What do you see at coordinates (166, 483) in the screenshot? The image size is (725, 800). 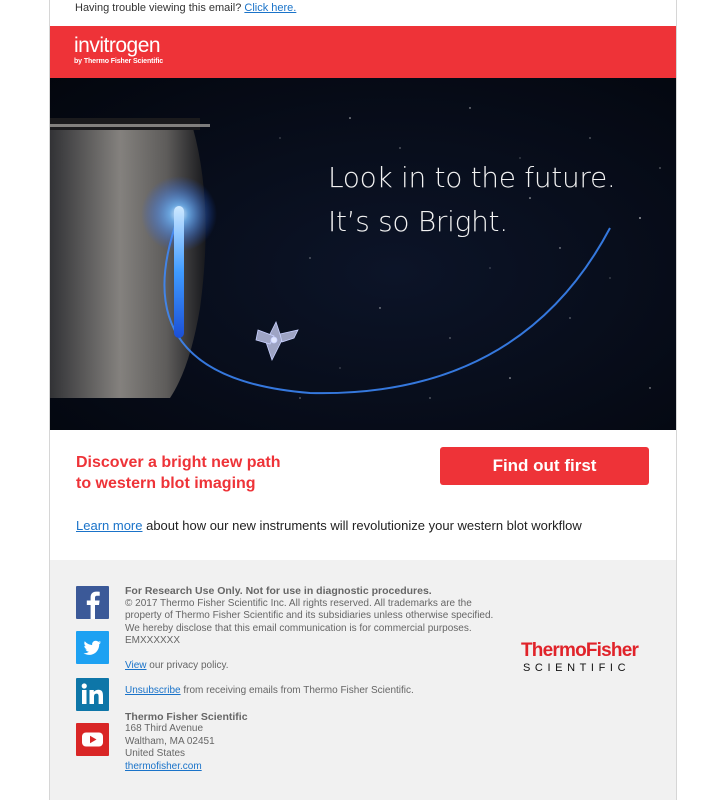 I see `promo-headline-line-2: to western blot imaging` at bounding box center [166, 483].